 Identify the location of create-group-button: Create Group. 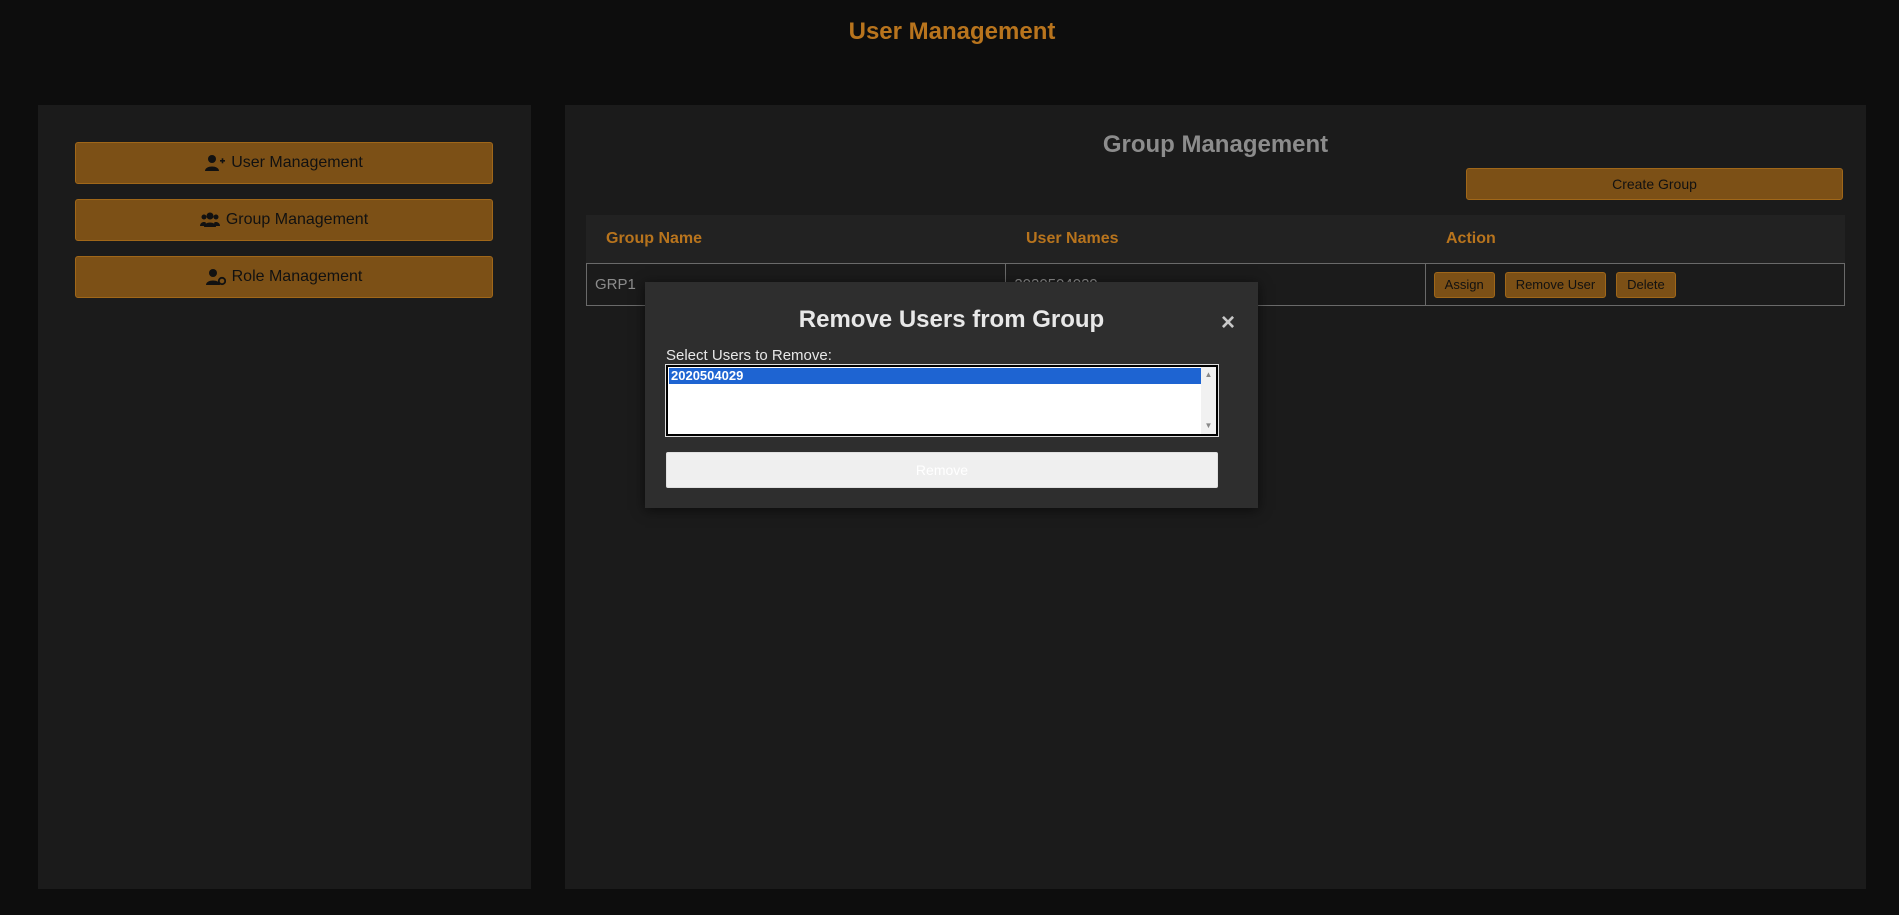
(1654, 184).